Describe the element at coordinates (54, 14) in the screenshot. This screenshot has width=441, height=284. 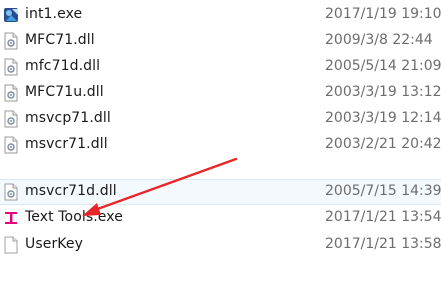
I see `file-name: int1.exe` at that location.